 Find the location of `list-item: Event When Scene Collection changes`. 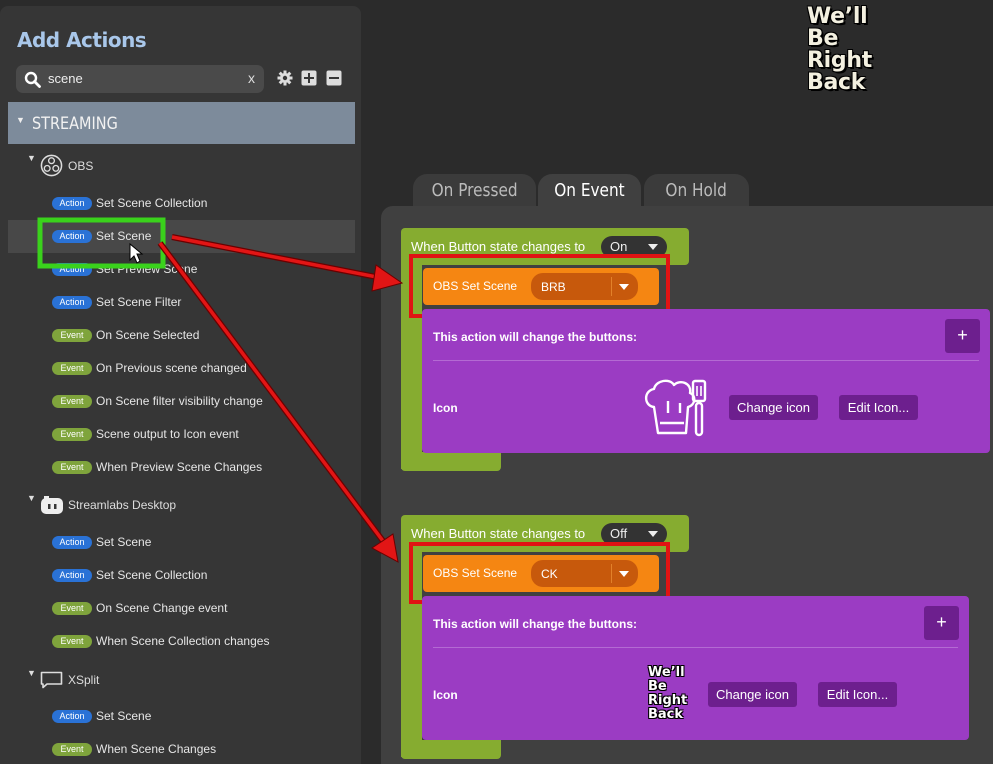

list-item: Event When Scene Collection changes is located at coordinates (181, 641).